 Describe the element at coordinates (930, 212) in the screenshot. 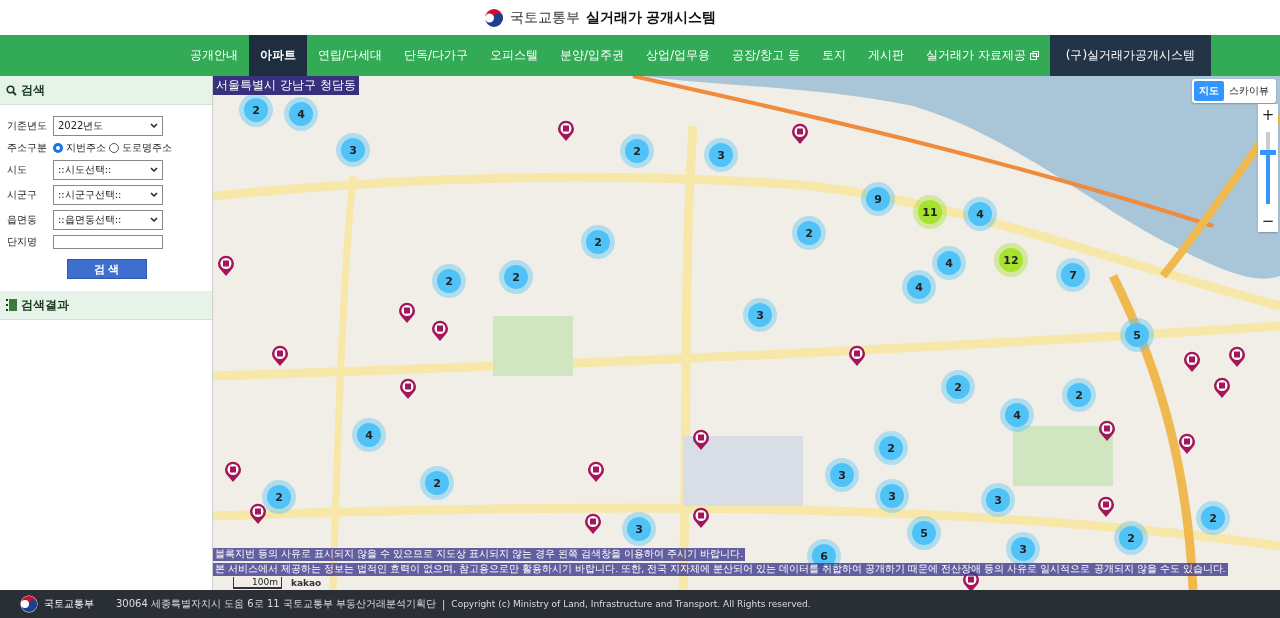

I see `cluster-marker: 11` at that location.